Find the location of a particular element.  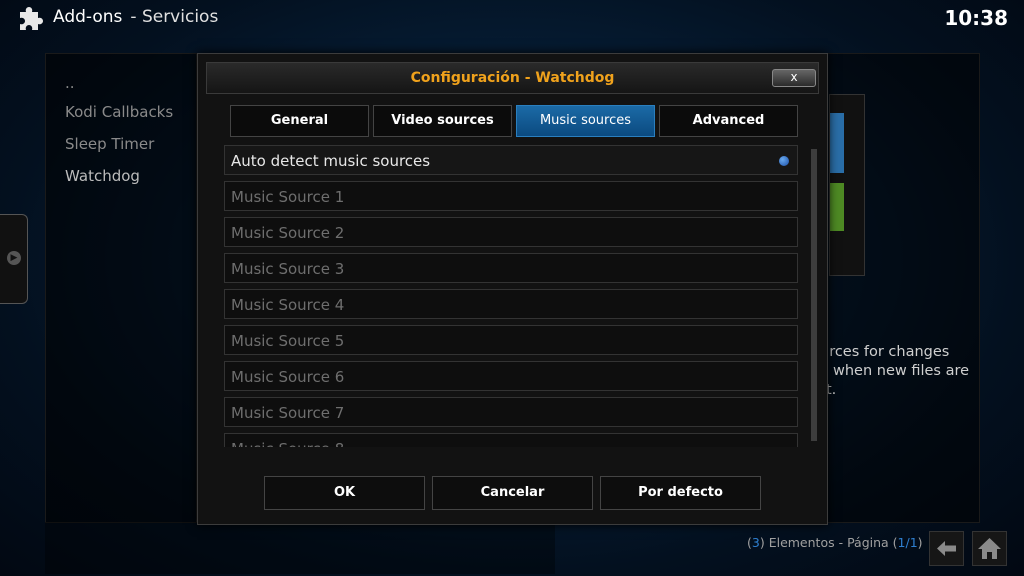

description-line-3: t. is located at coordinates (831, 390).